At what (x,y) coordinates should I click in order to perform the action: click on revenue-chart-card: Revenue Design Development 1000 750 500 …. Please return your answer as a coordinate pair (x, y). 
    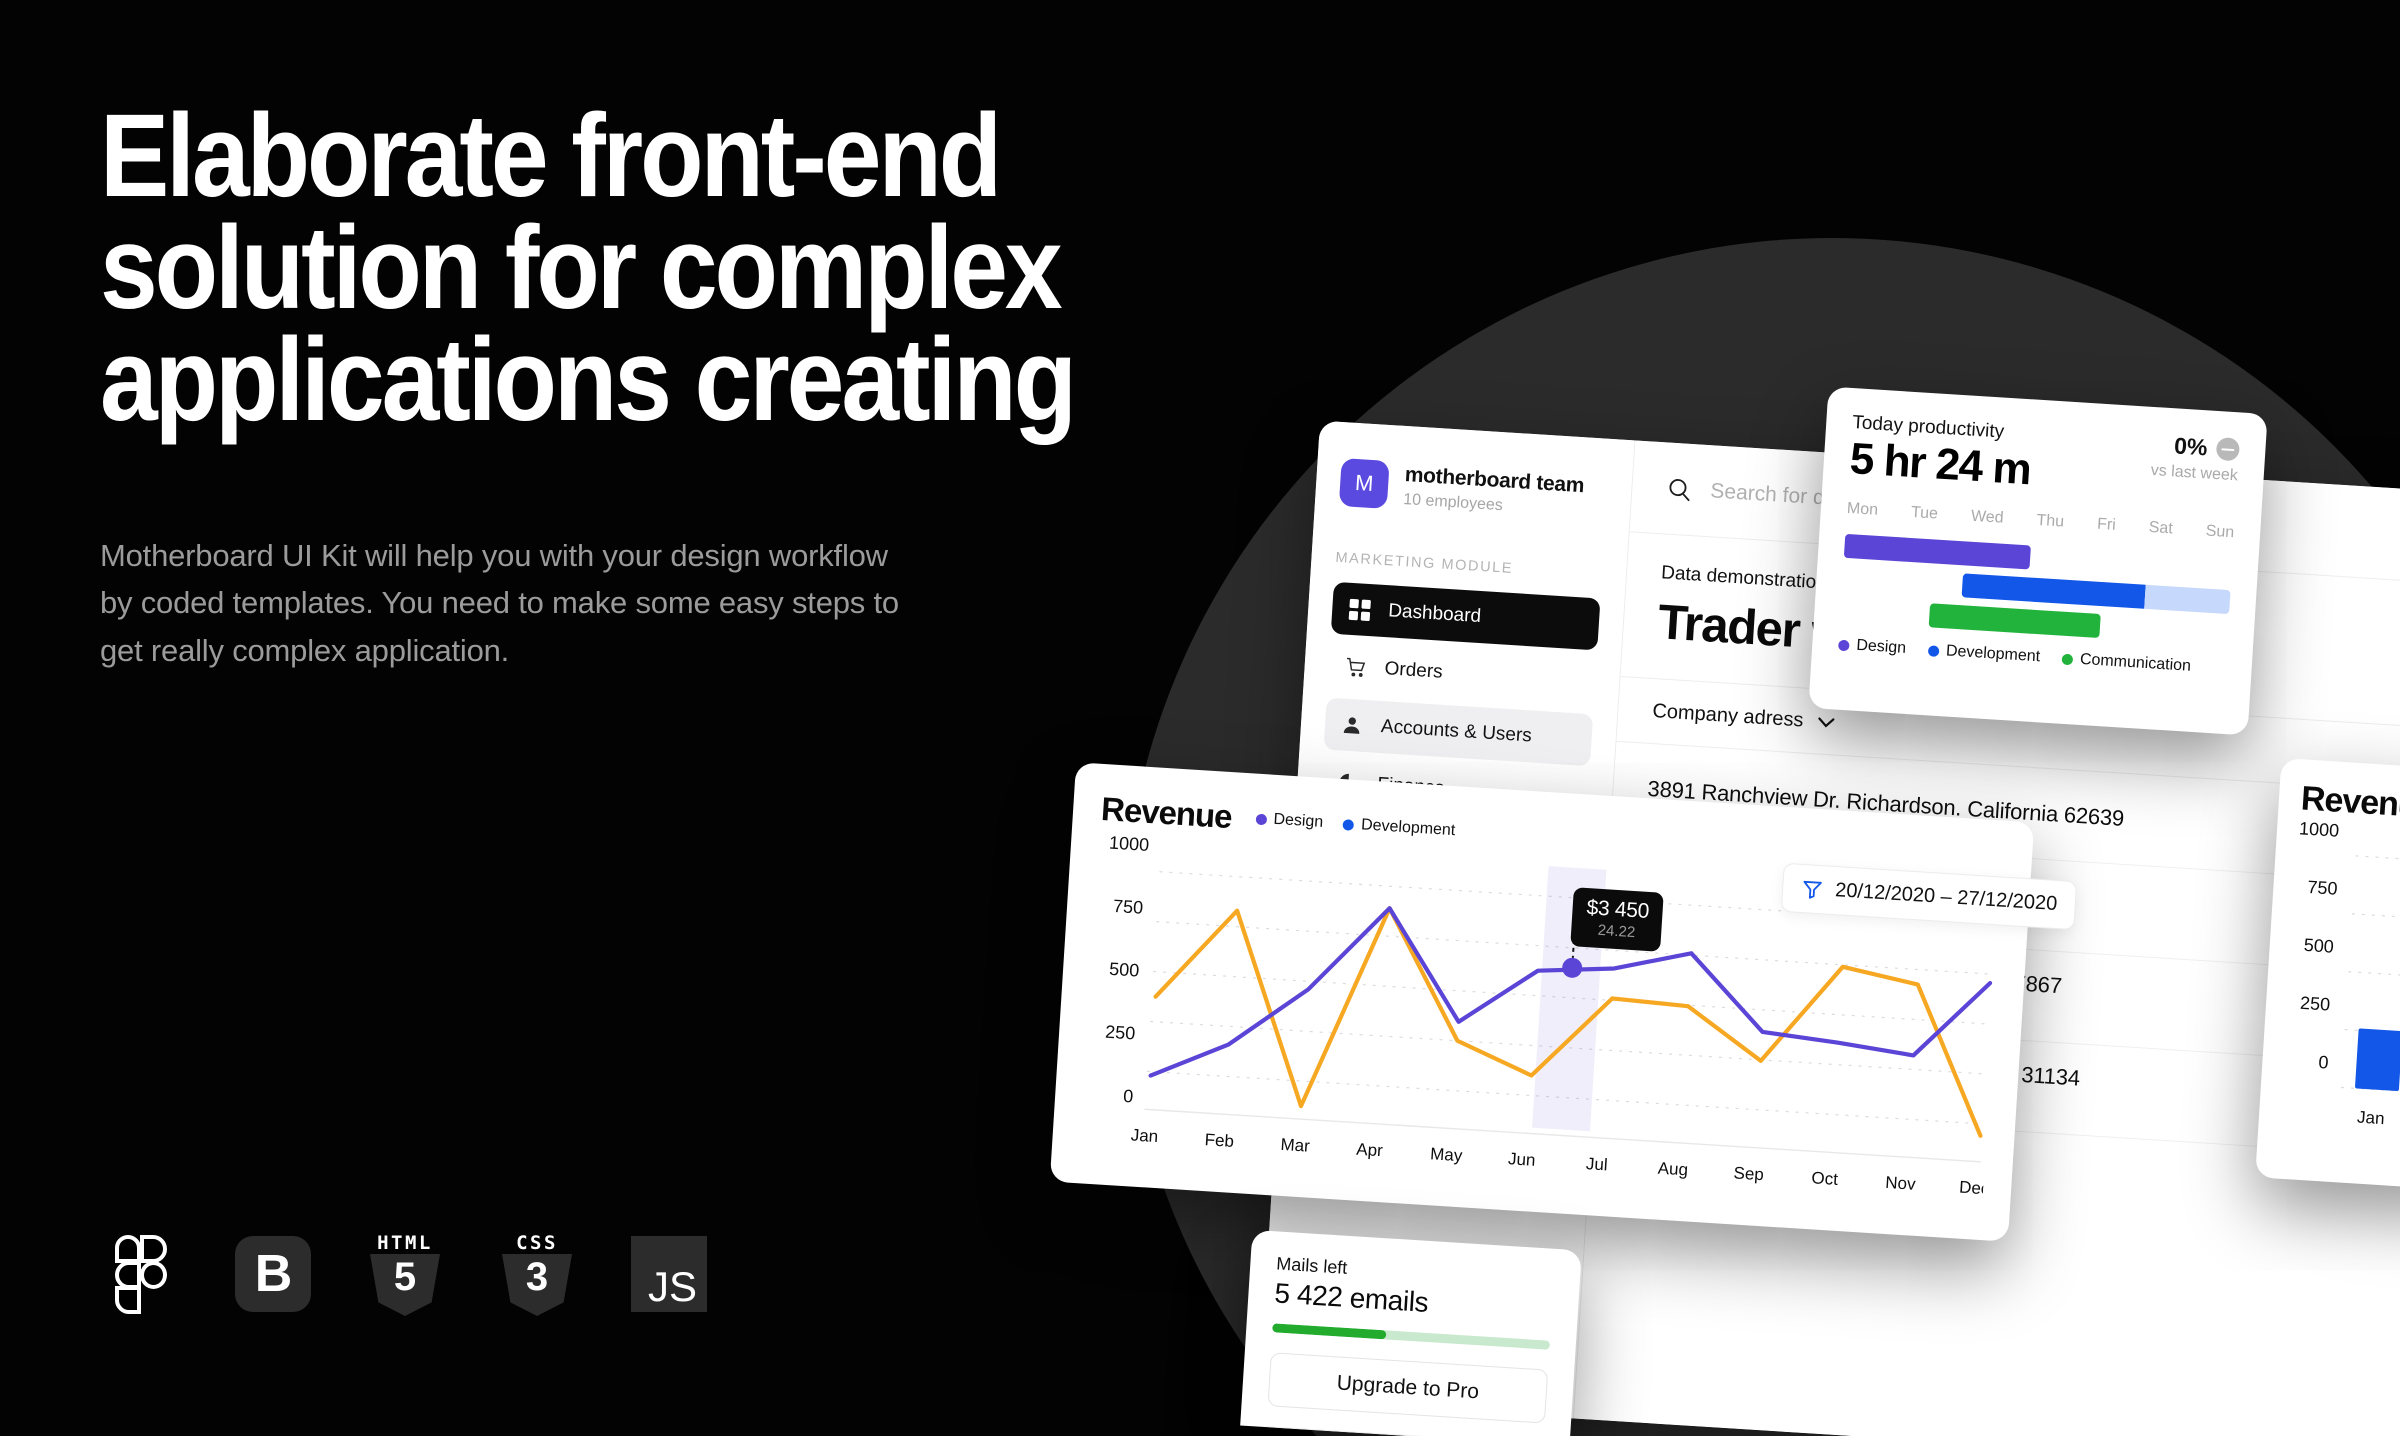
    Looking at the image, I should click on (1542, 1002).